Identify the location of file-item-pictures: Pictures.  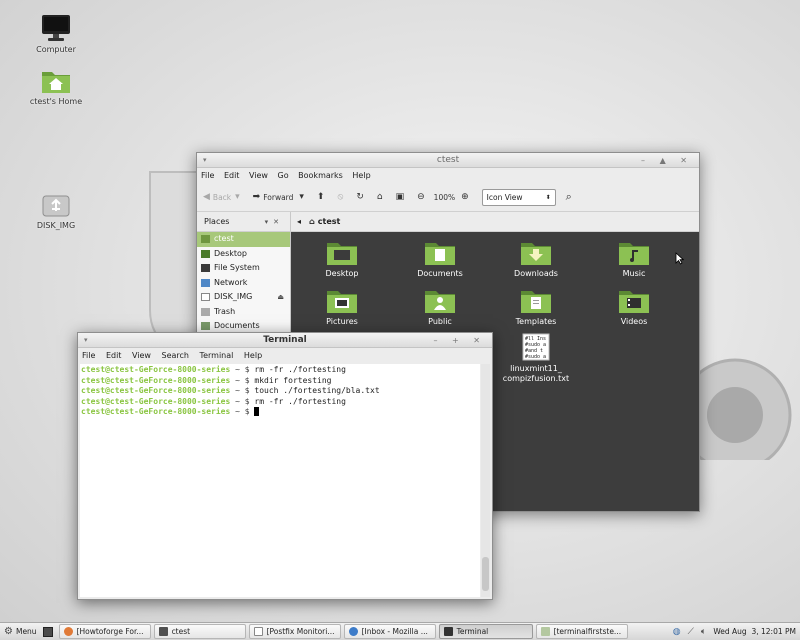
(342, 307).